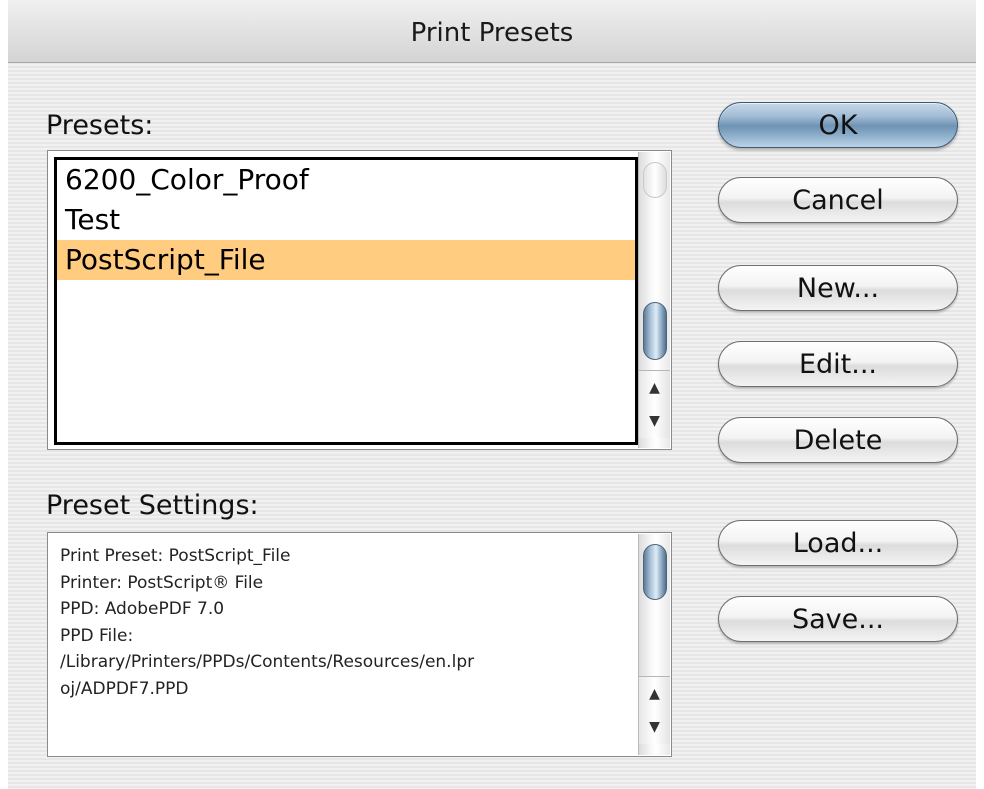 The width and height of the screenshot is (984, 789). I want to click on settings-line-printer: Printer: PostScript® File, so click(162, 582).